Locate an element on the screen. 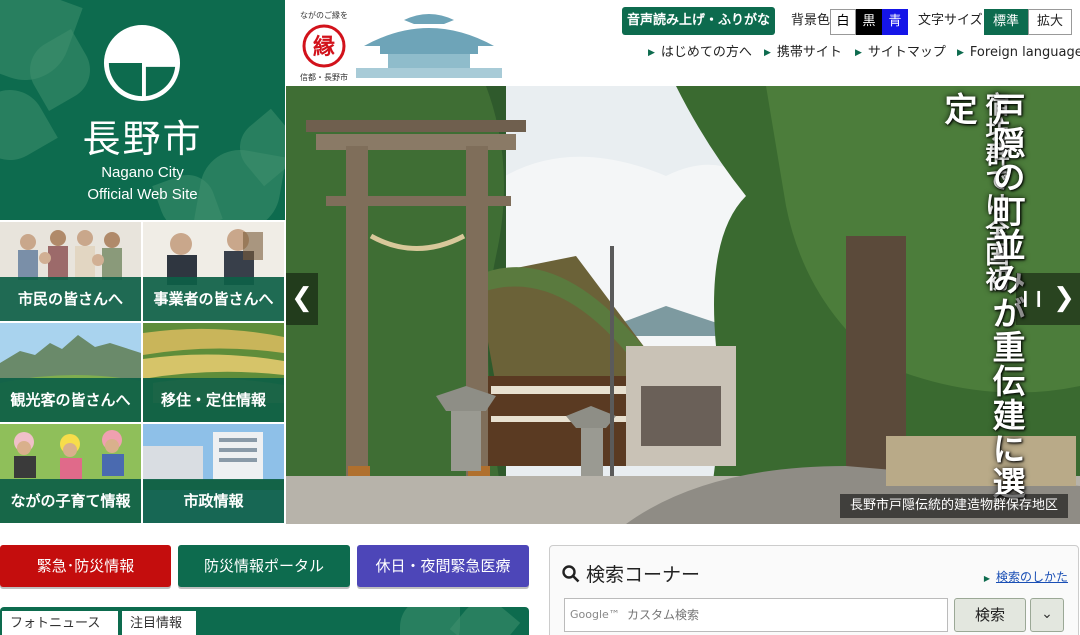 The height and width of the screenshot is (635, 1080). bg-blue-button: 青 is located at coordinates (895, 22).